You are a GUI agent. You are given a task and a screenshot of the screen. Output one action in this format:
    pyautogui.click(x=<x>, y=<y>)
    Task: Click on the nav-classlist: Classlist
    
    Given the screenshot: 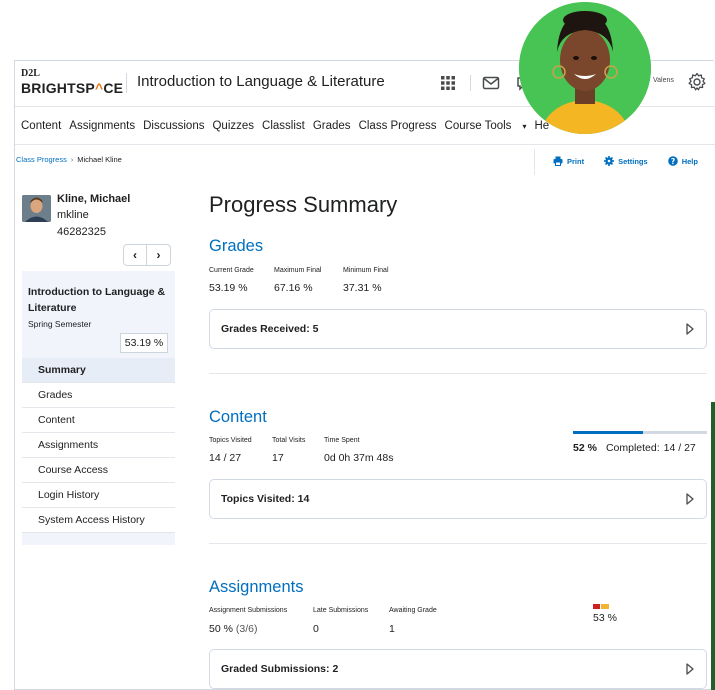 What is the action you would take?
    pyautogui.click(x=283, y=126)
    